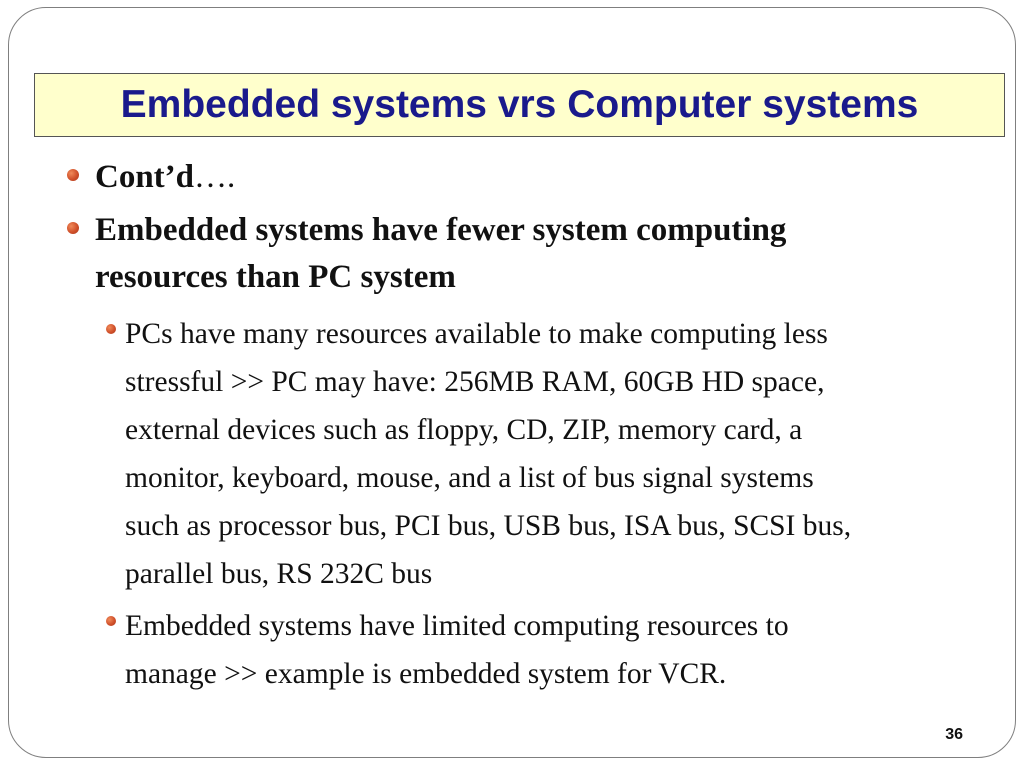 The height and width of the screenshot is (768, 1024). I want to click on bullet-contd-bold: Cont’d, so click(145, 177).